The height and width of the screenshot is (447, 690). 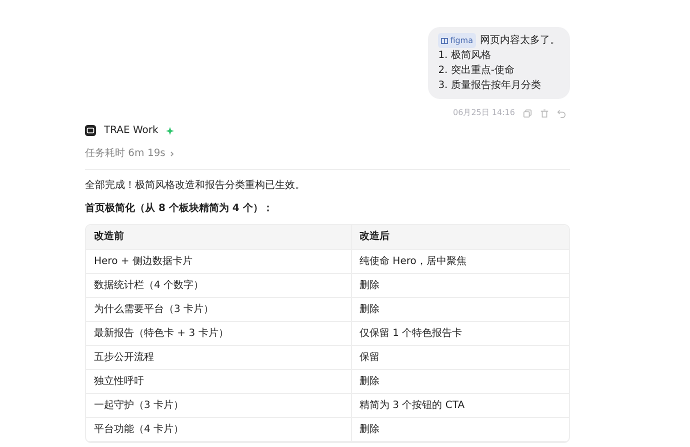 I want to click on table-cell: 数据统计栏（4 个数字）, so click(x=218, y=285).